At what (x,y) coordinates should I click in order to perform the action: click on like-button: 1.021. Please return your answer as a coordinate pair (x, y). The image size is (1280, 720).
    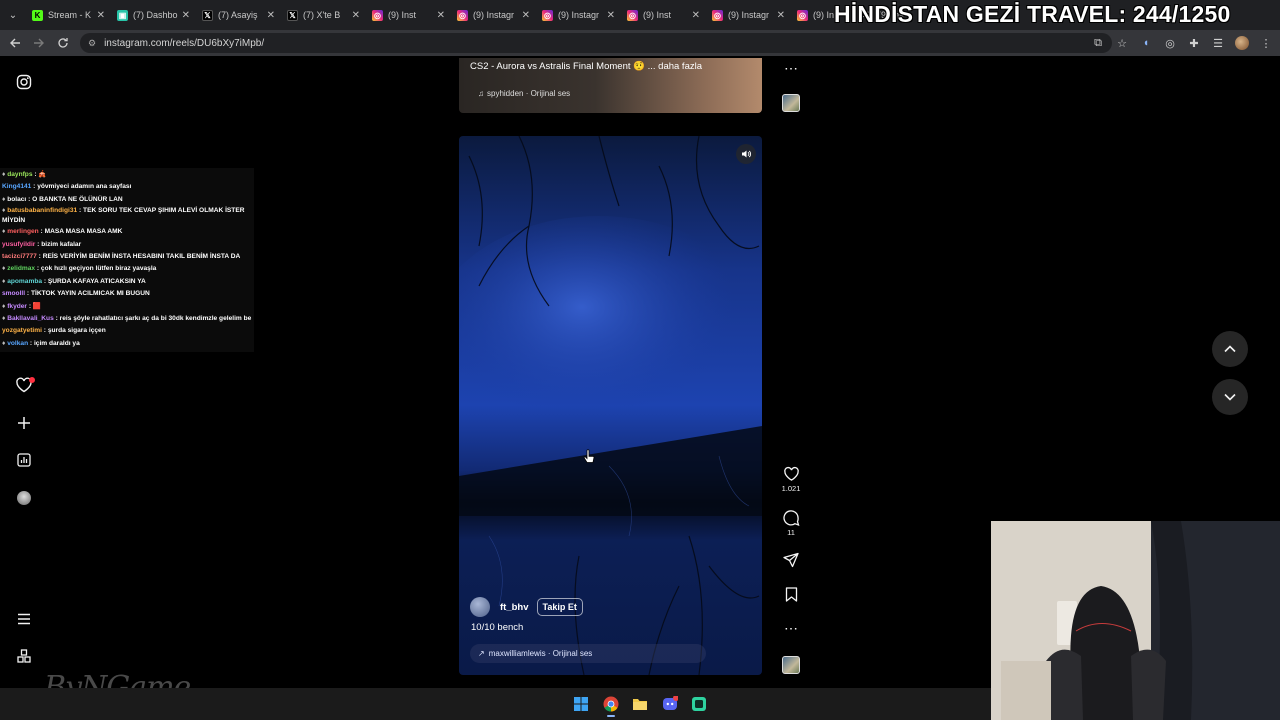
    Looking at the image, I should click on (791, 479).